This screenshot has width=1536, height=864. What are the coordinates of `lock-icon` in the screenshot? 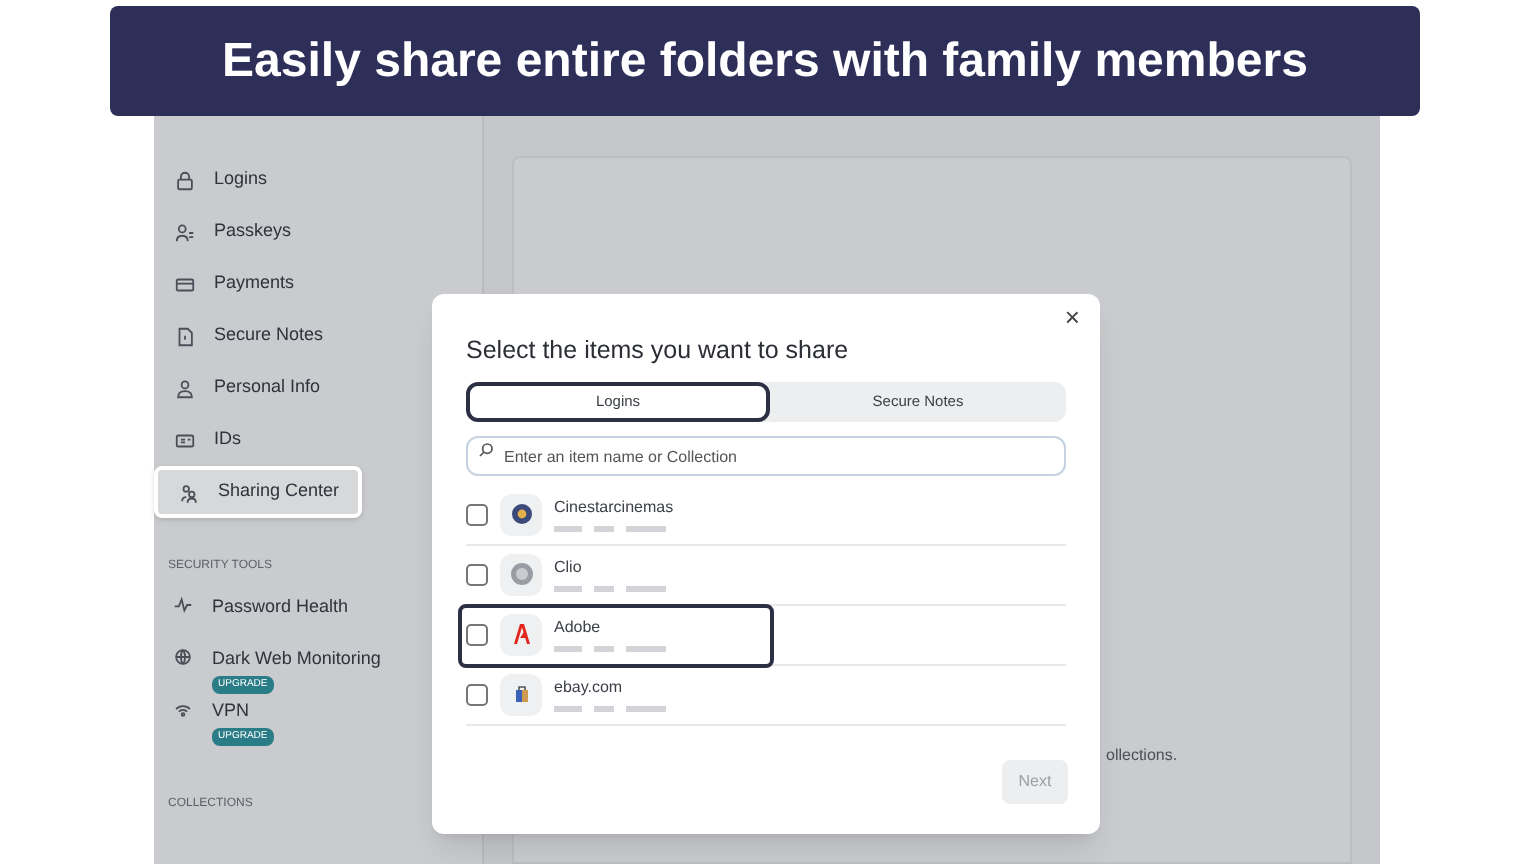 It's located at (185, 180).